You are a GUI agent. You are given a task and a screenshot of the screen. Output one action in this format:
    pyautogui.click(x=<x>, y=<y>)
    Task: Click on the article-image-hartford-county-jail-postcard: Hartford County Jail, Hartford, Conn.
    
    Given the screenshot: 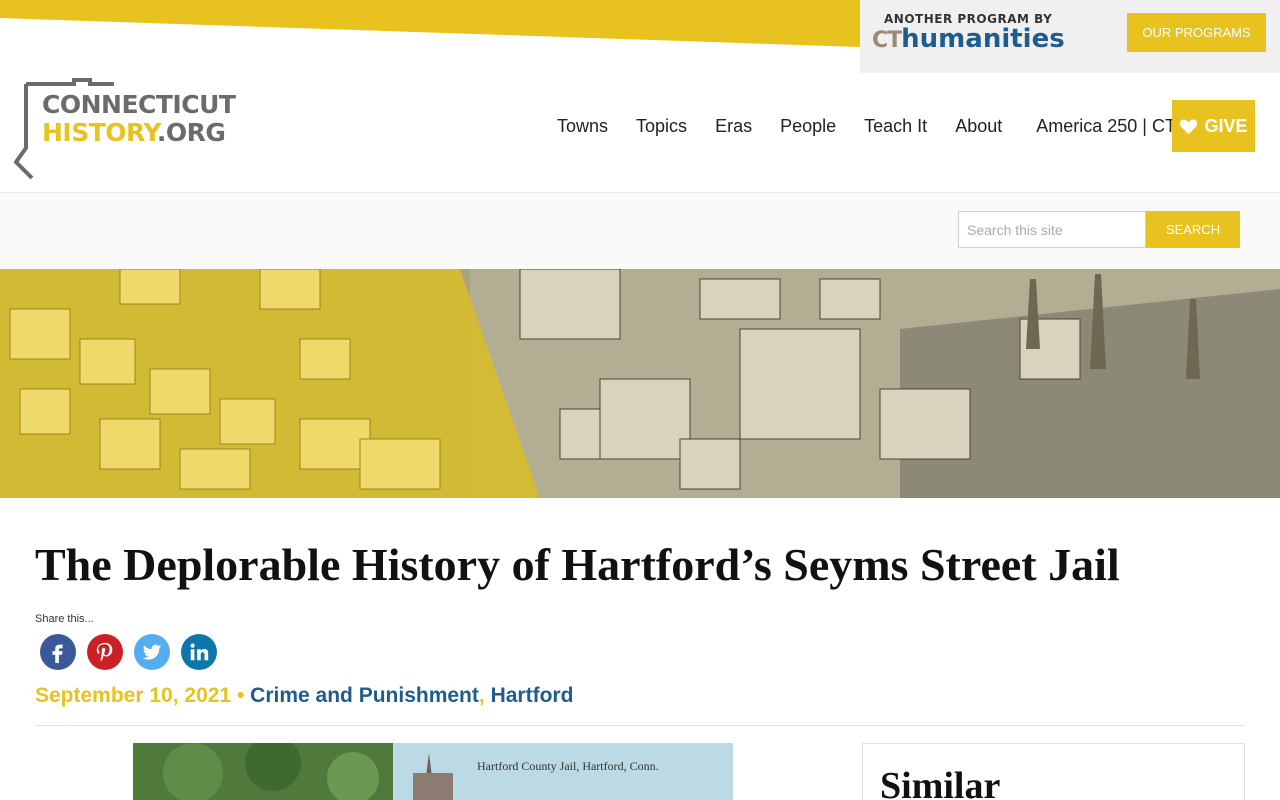 What is the action you would take?
    pyautogui.click(x=433, y=771)
    